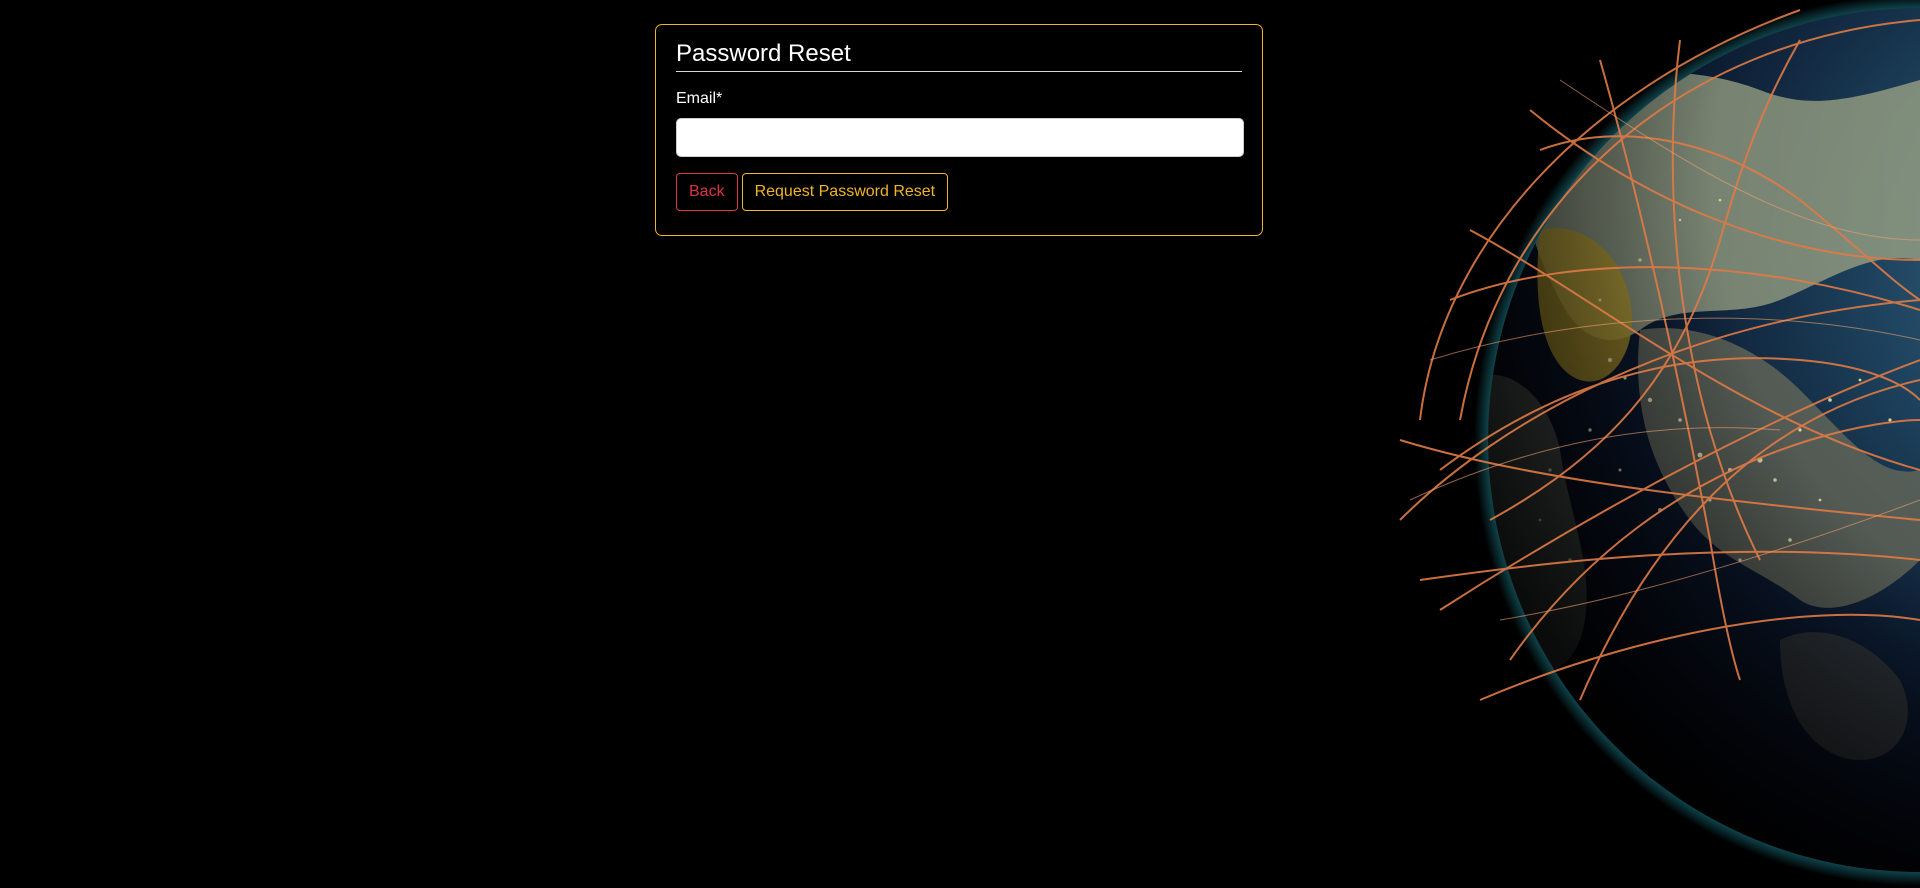 Image resolution: width=1920 pixels, height=888 pixels. What do you see at coordinates (707, 192) in the screenshot?
I see `back-button: Back` at bounding box center [707, 192].